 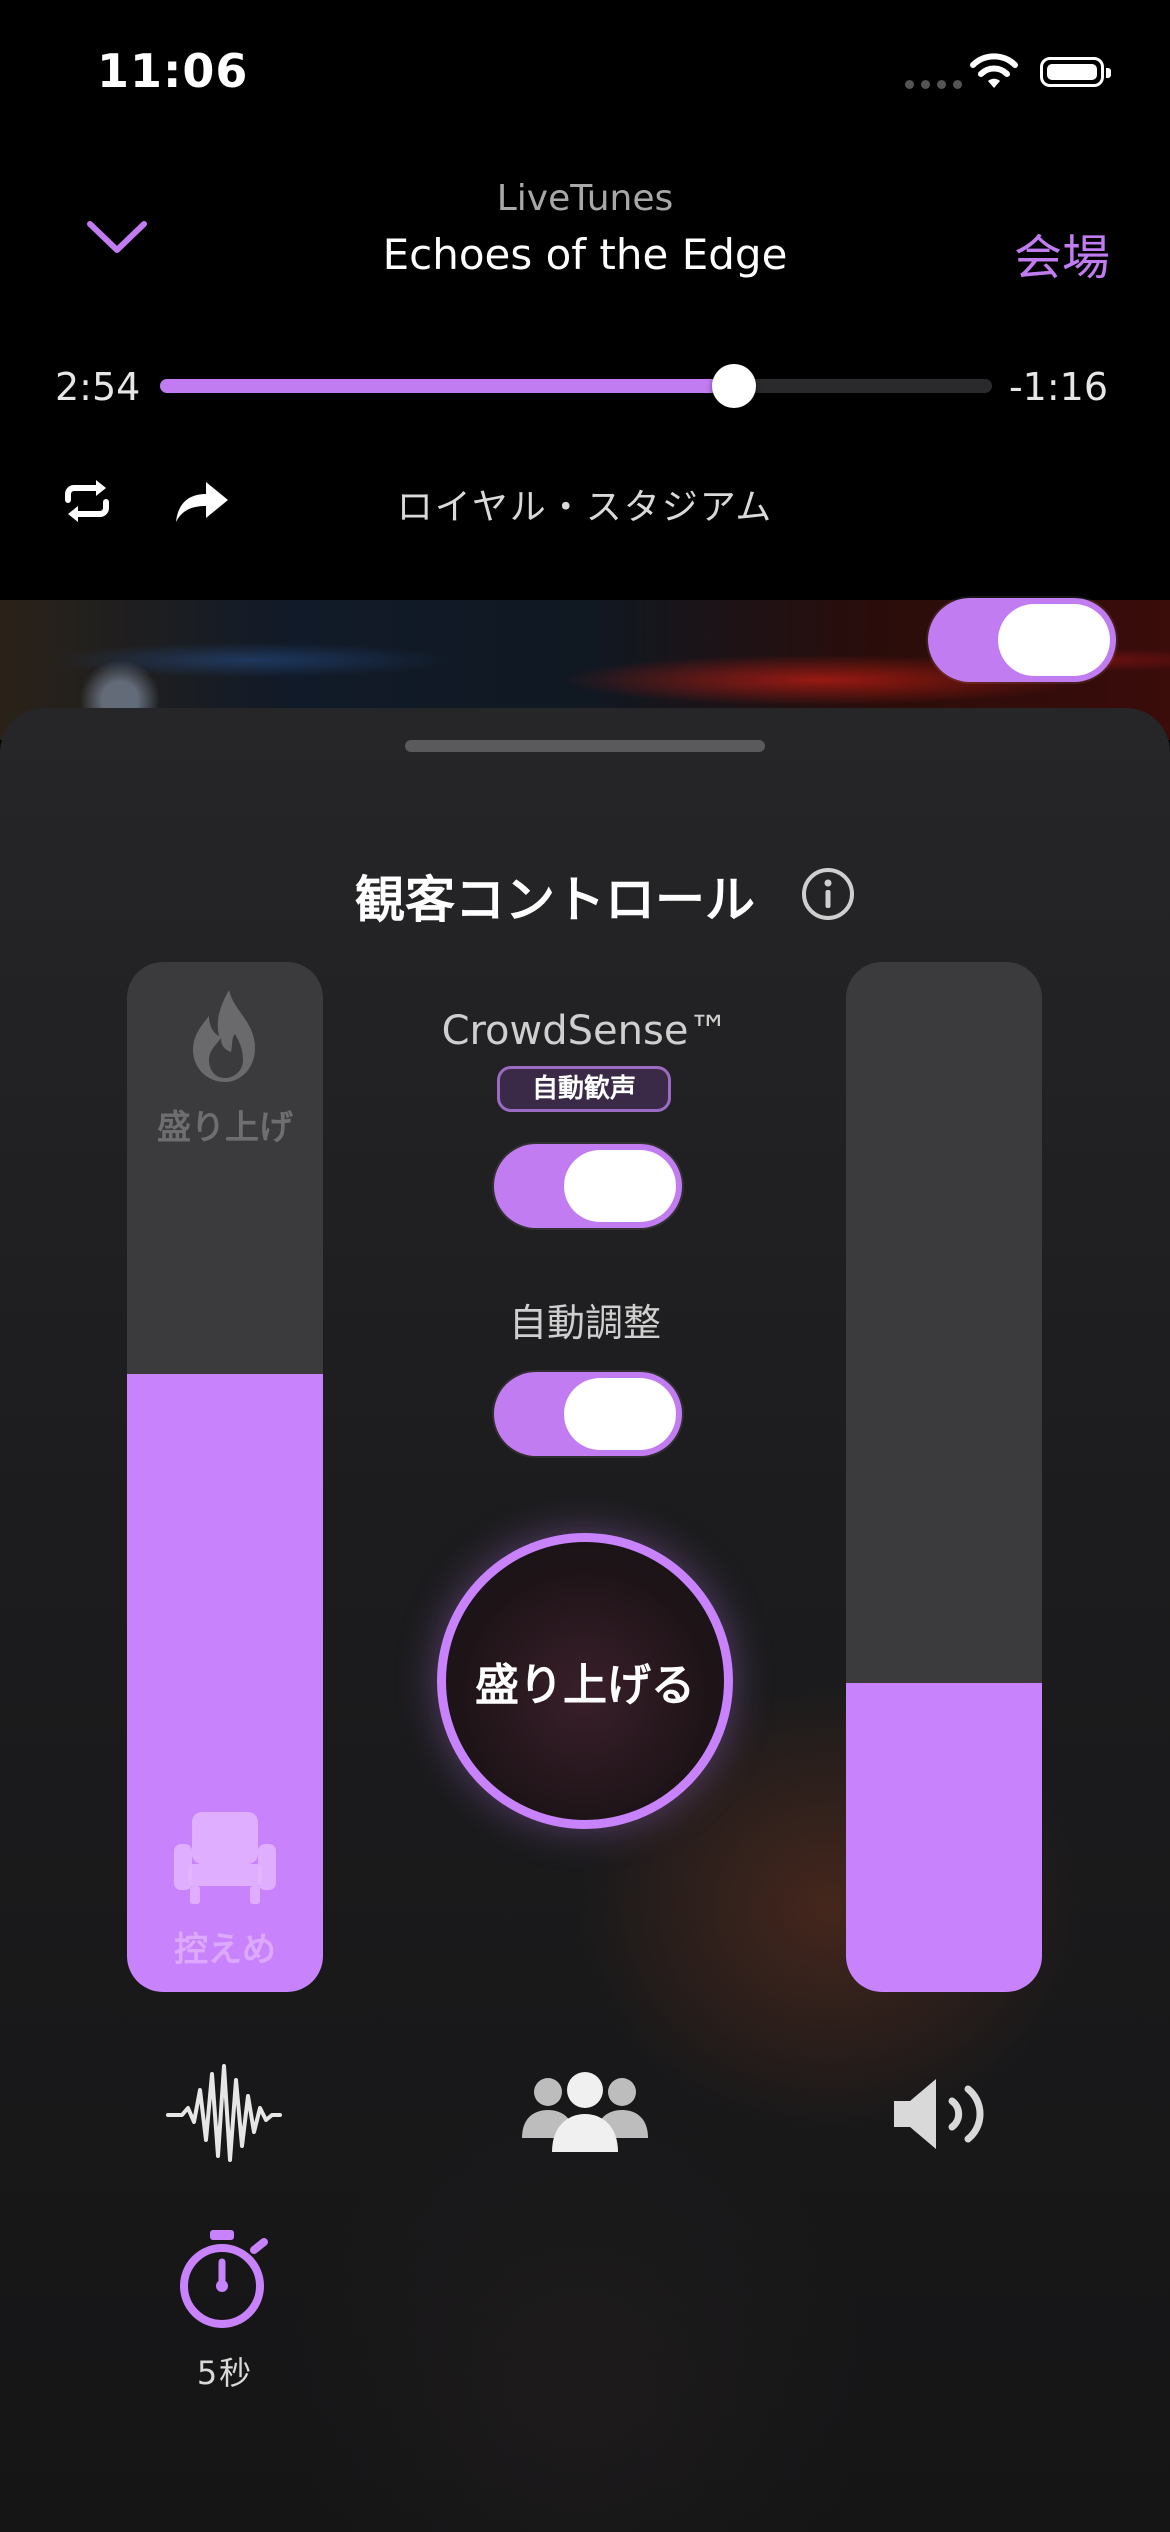 I want to click on info-icon, so click(x=828, y=896).